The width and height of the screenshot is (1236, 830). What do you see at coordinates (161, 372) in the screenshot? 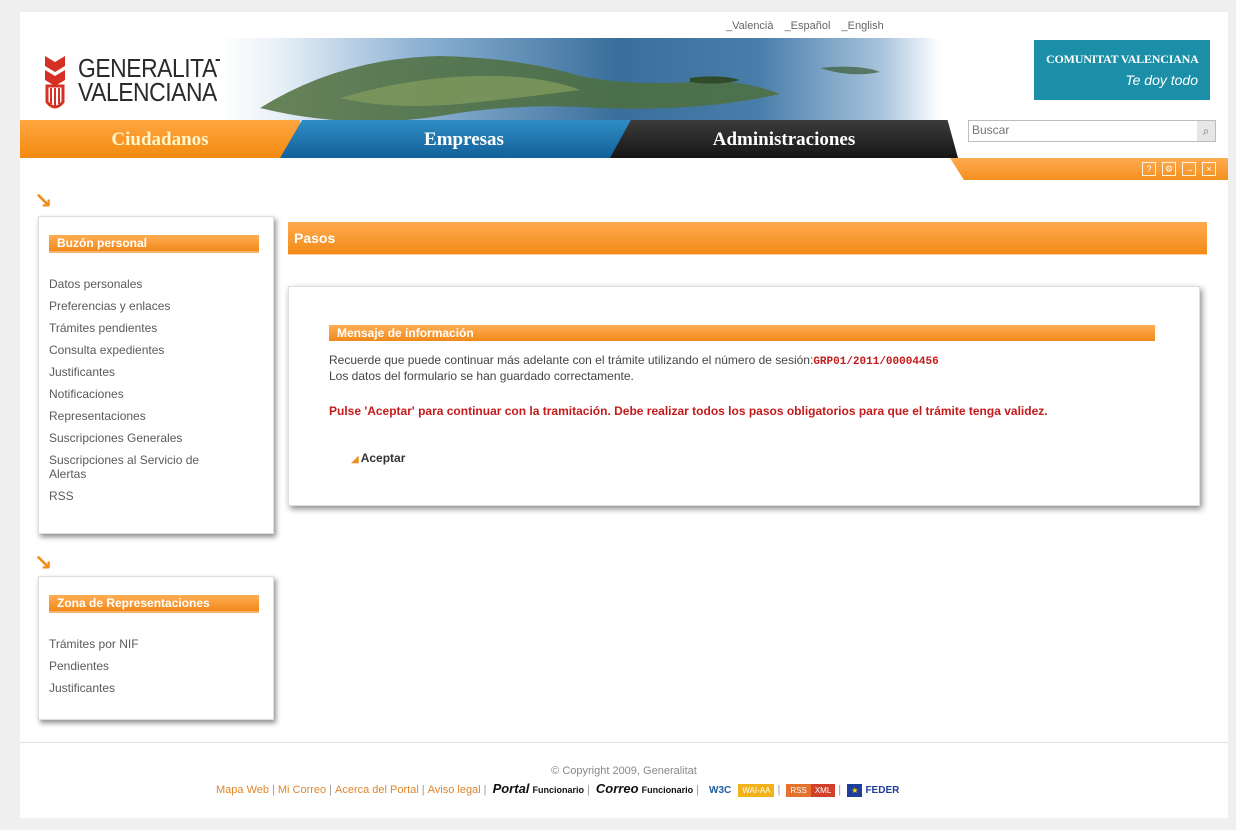
I see `menu-item-justificantes: Justificantes` at bounding box center [161, 372].